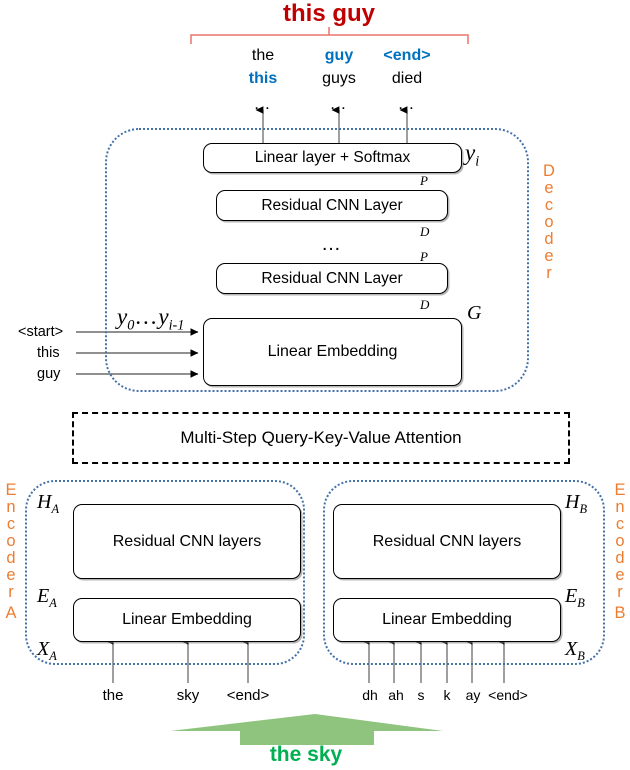 This screenshot has width=630, height=770. Describe the element at coordinates (11, 507) in the screenshot. I see `encoder-a-side-letter: n` at that location.